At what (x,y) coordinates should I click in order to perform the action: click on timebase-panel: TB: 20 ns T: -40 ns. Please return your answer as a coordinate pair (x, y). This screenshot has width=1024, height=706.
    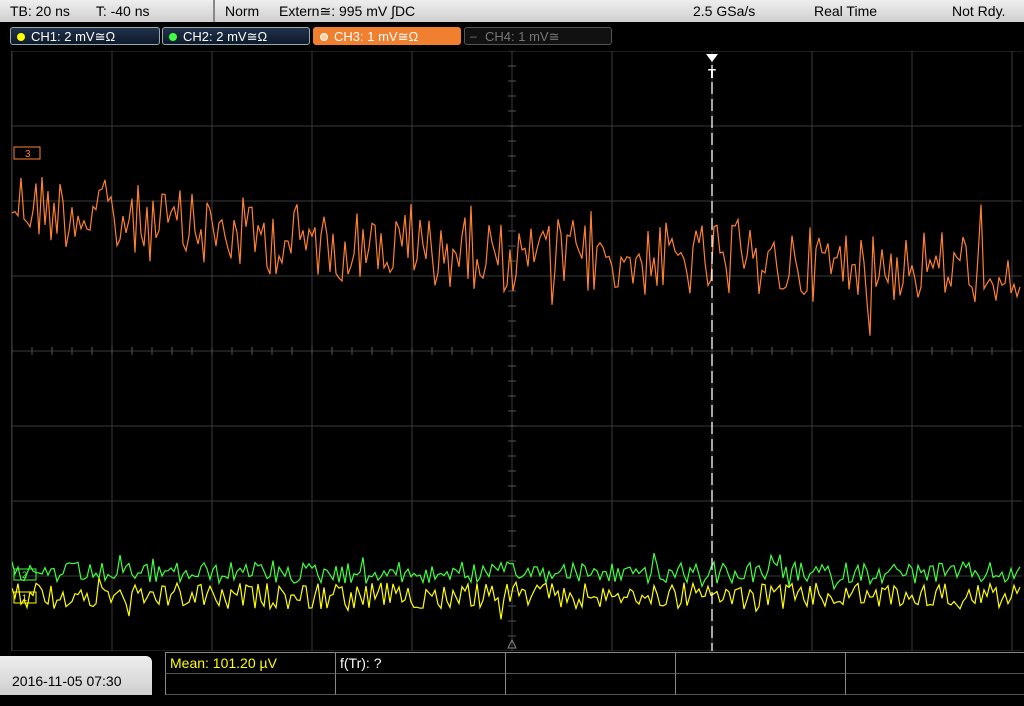
    Looking at the image, I should click on (107, 11).